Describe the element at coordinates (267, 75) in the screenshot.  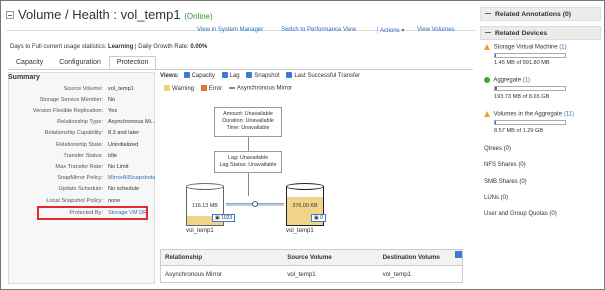
I see `view-snapshot-label: Snapshot` at that location.